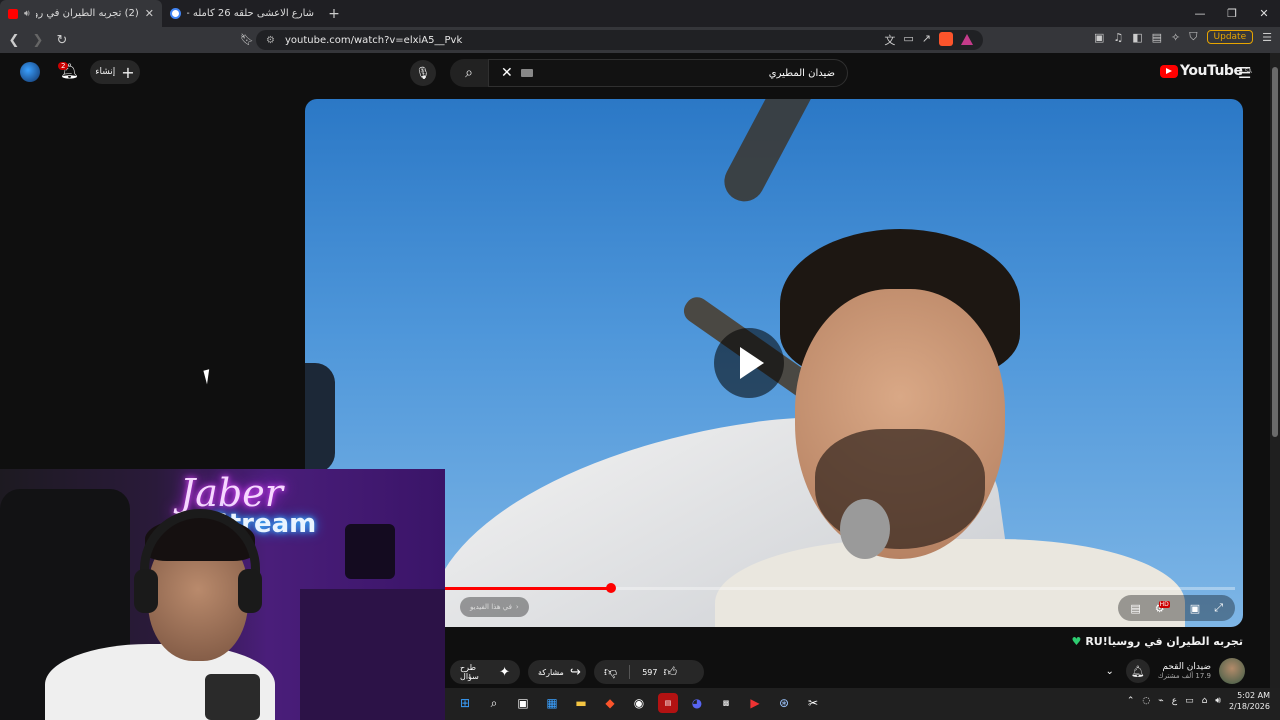 This screenshot has height=720, width=1280. Describe the element at coordinates (494, 607) in the screenshot. I see `chapter-label: في هذا الفيديو ›` at that location.